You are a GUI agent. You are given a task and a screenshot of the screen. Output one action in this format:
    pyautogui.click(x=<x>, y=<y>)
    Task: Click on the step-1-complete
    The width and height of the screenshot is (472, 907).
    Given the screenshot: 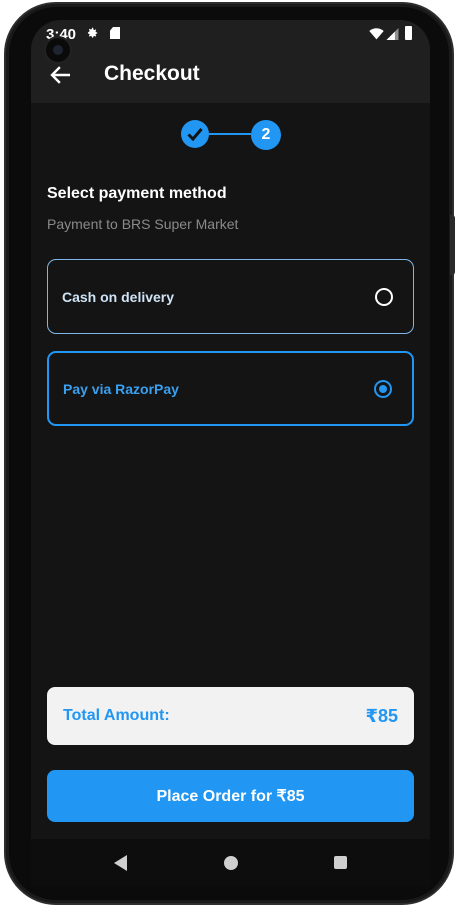 What is the action you would take?
    pyautogui.click(x=195, y=134)
    